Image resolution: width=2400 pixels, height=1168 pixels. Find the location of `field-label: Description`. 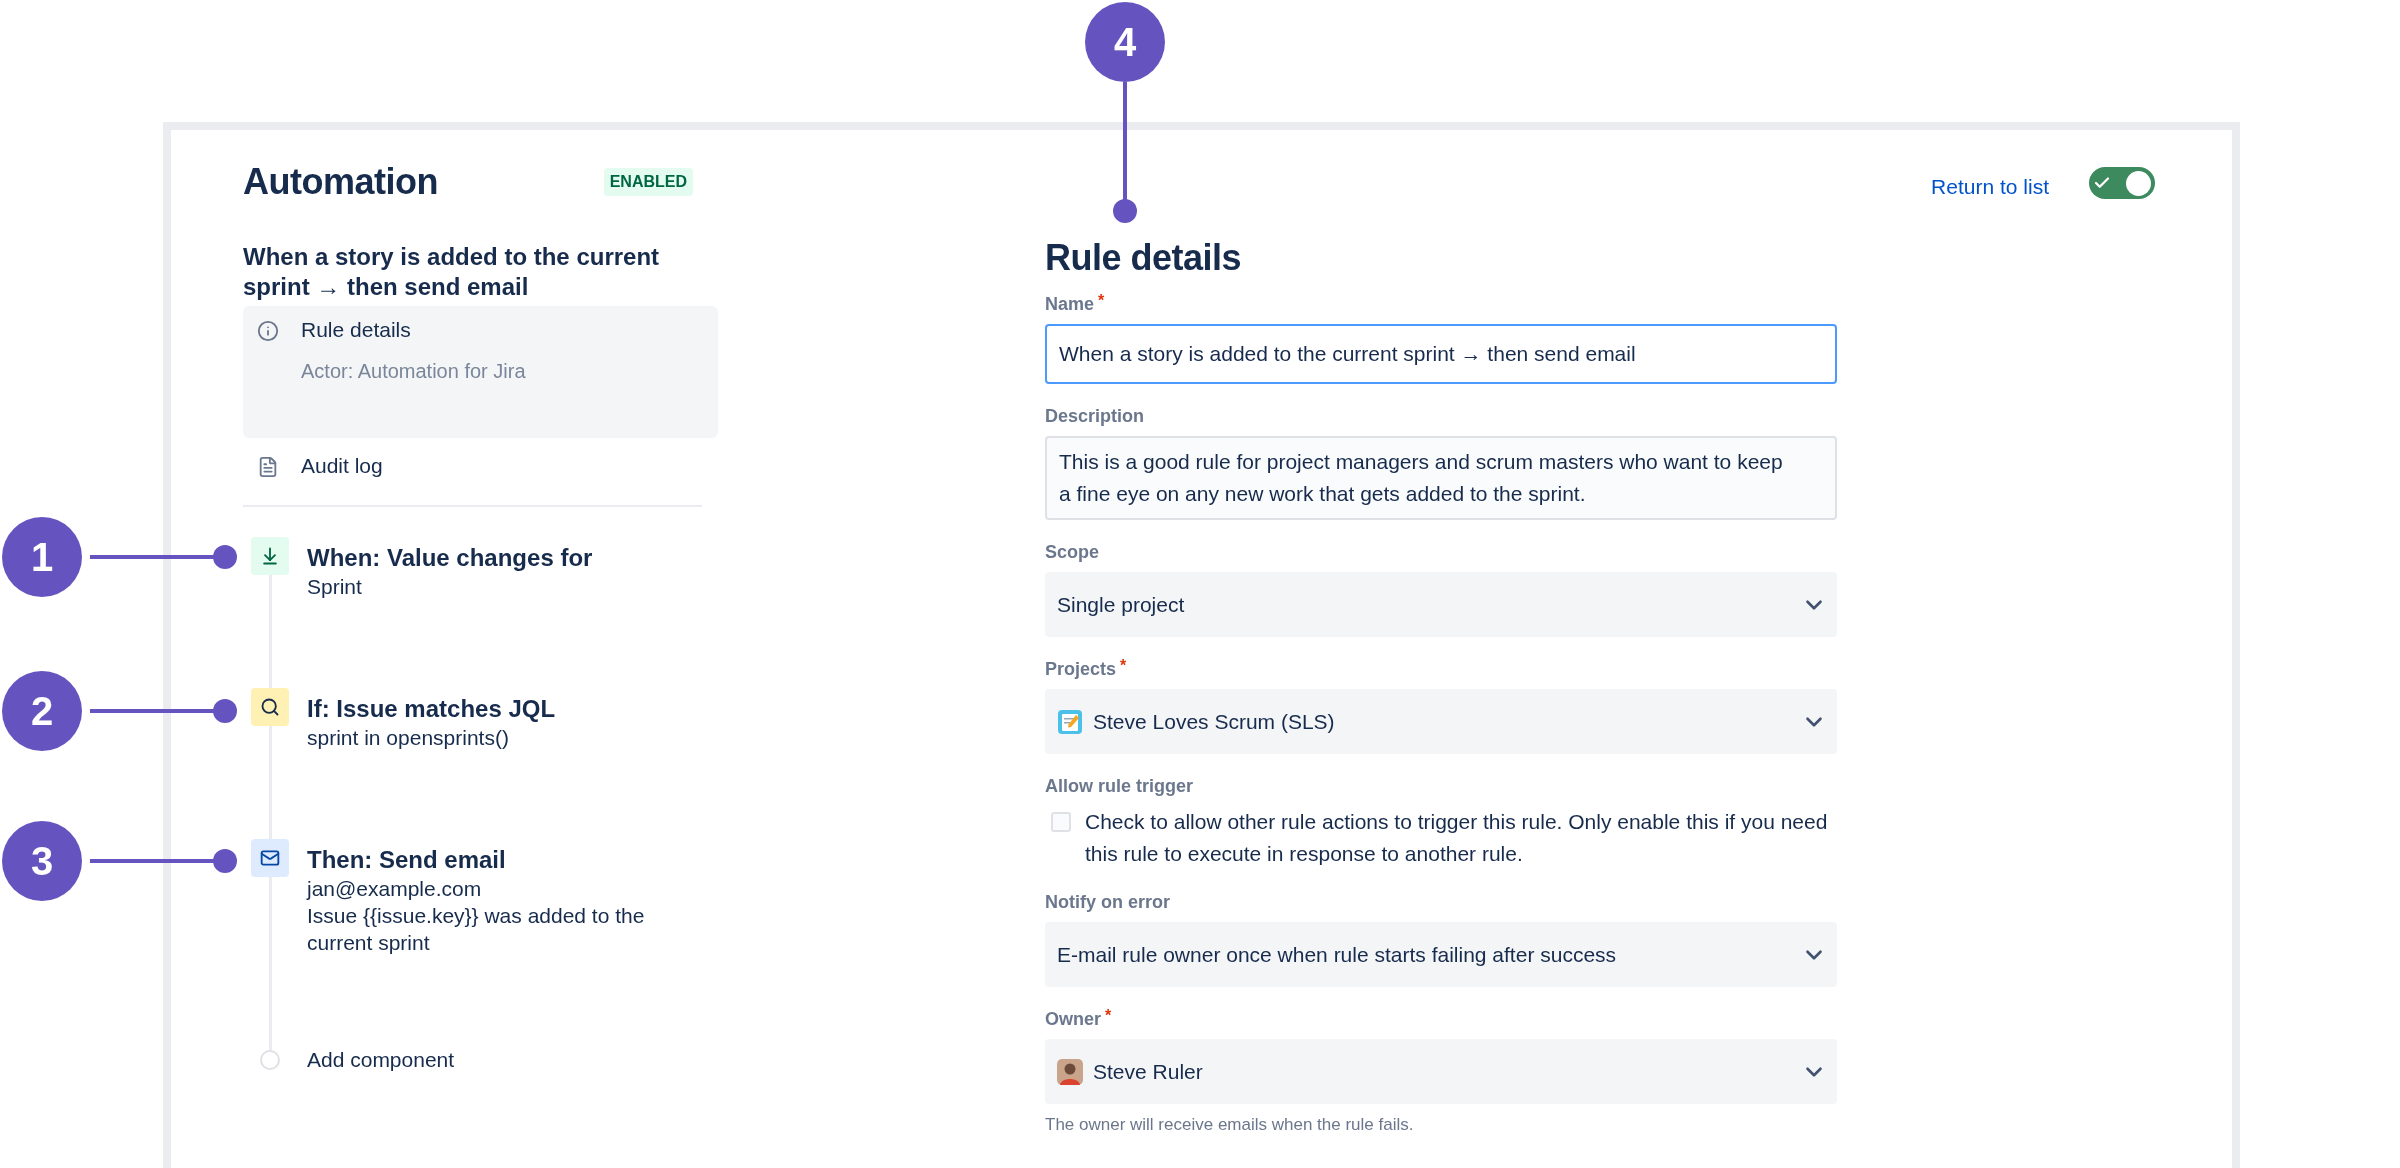

field-label: Description is located at coordinates (1095, 416).